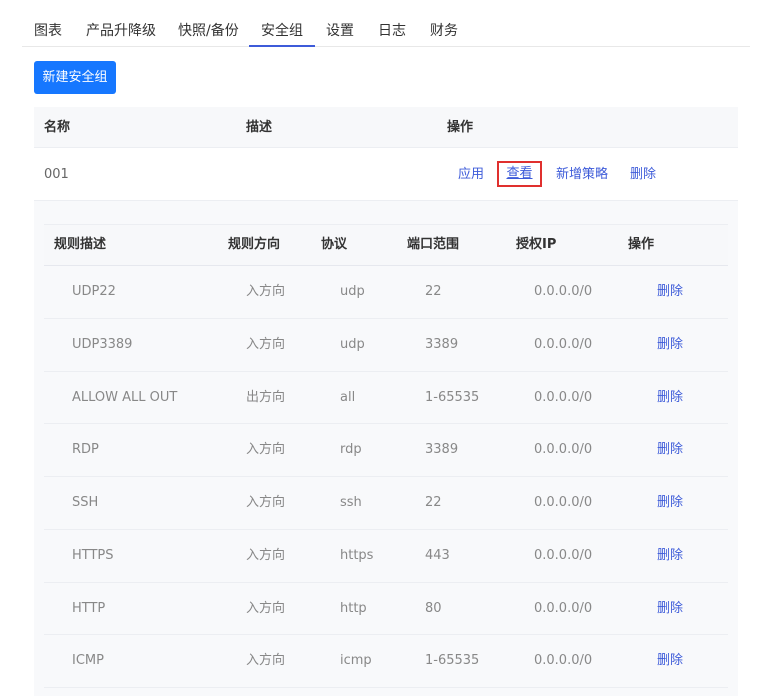 The width and height of the screenshot is (772, 696). Describe the element at coordinates (88, 661) in the screenshot. I see `rule-description: ICMP` at that location.